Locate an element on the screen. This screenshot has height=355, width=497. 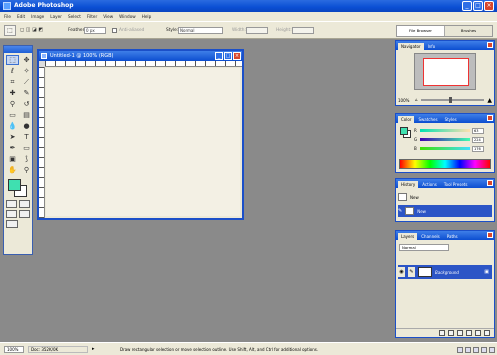
magic-wand-tool-icon: ✧ is located at coordinates (26, 71).